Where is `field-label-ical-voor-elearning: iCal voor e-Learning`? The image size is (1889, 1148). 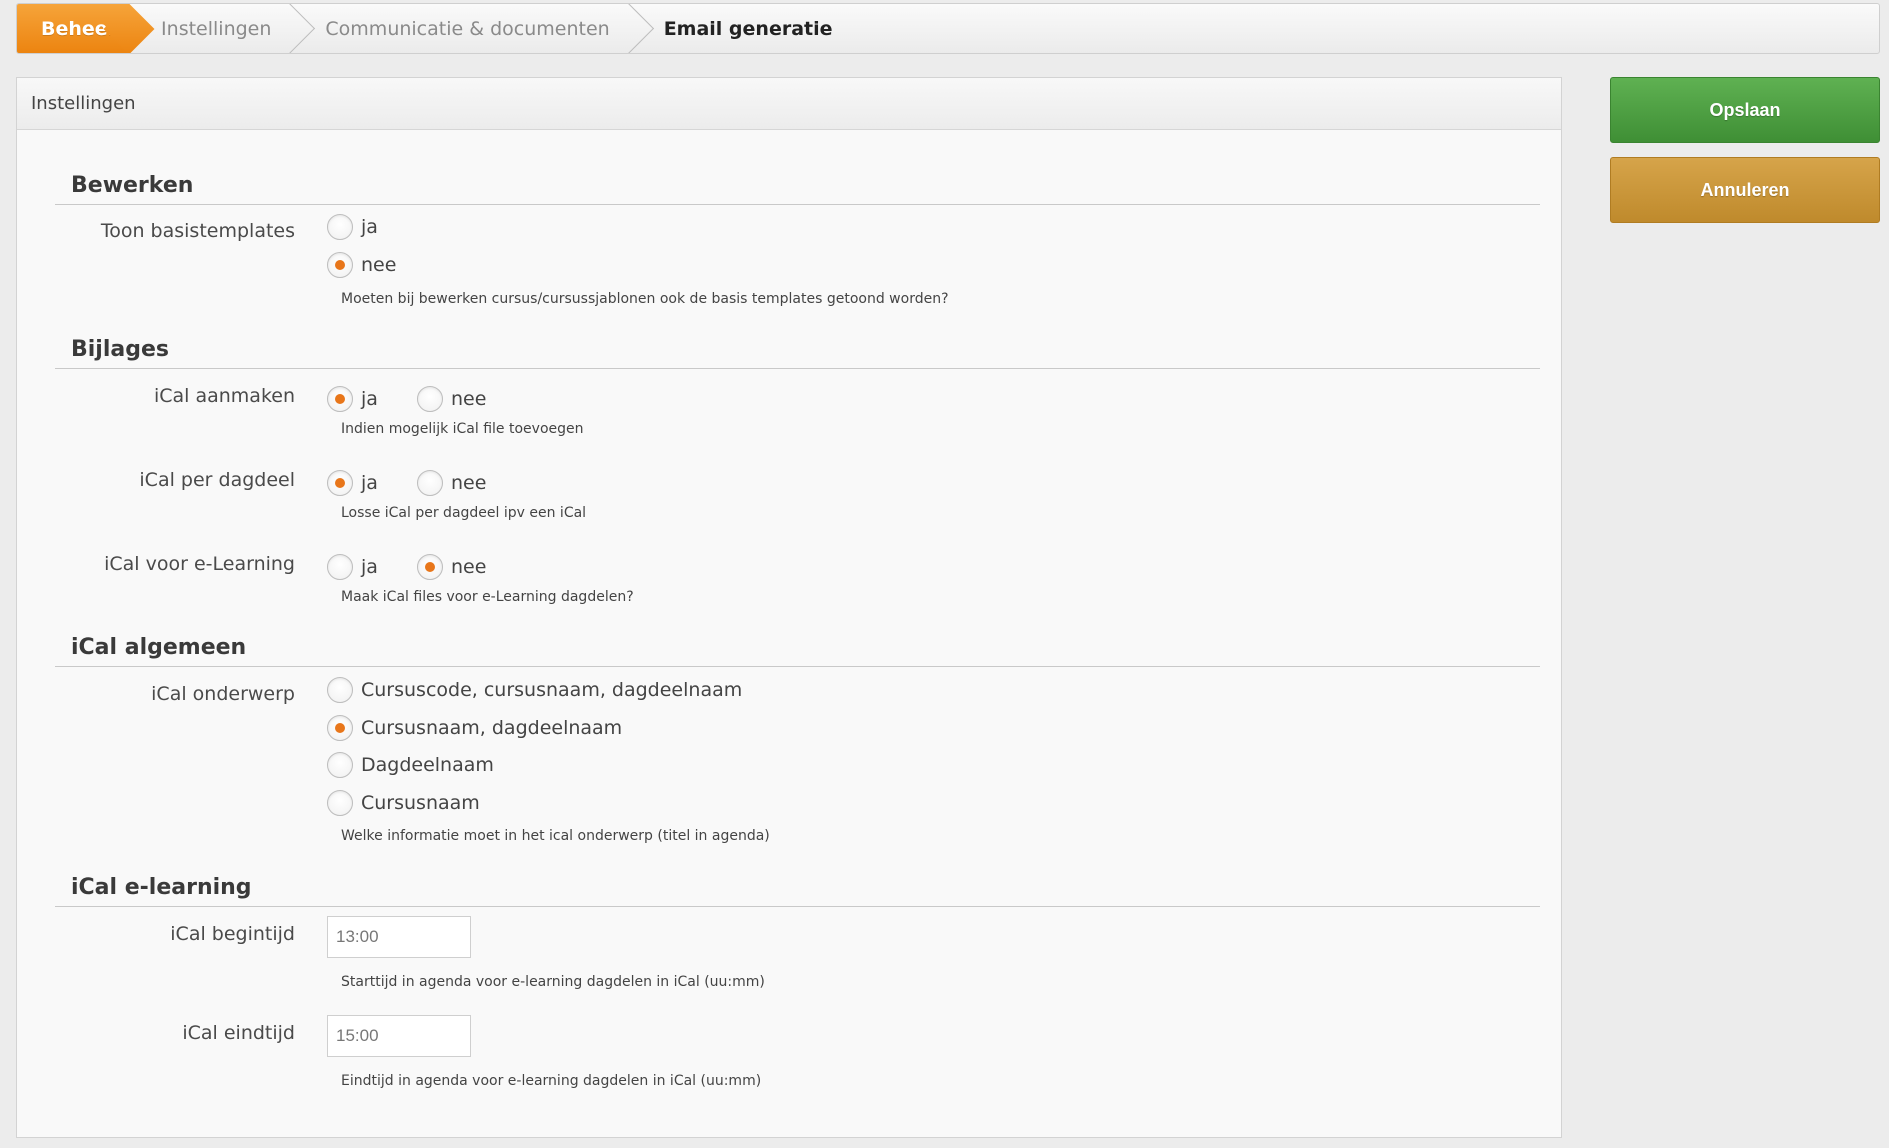 field-label-ical-voor-elearning: iCal voor e-Learning is located at coordinates (199, 564).